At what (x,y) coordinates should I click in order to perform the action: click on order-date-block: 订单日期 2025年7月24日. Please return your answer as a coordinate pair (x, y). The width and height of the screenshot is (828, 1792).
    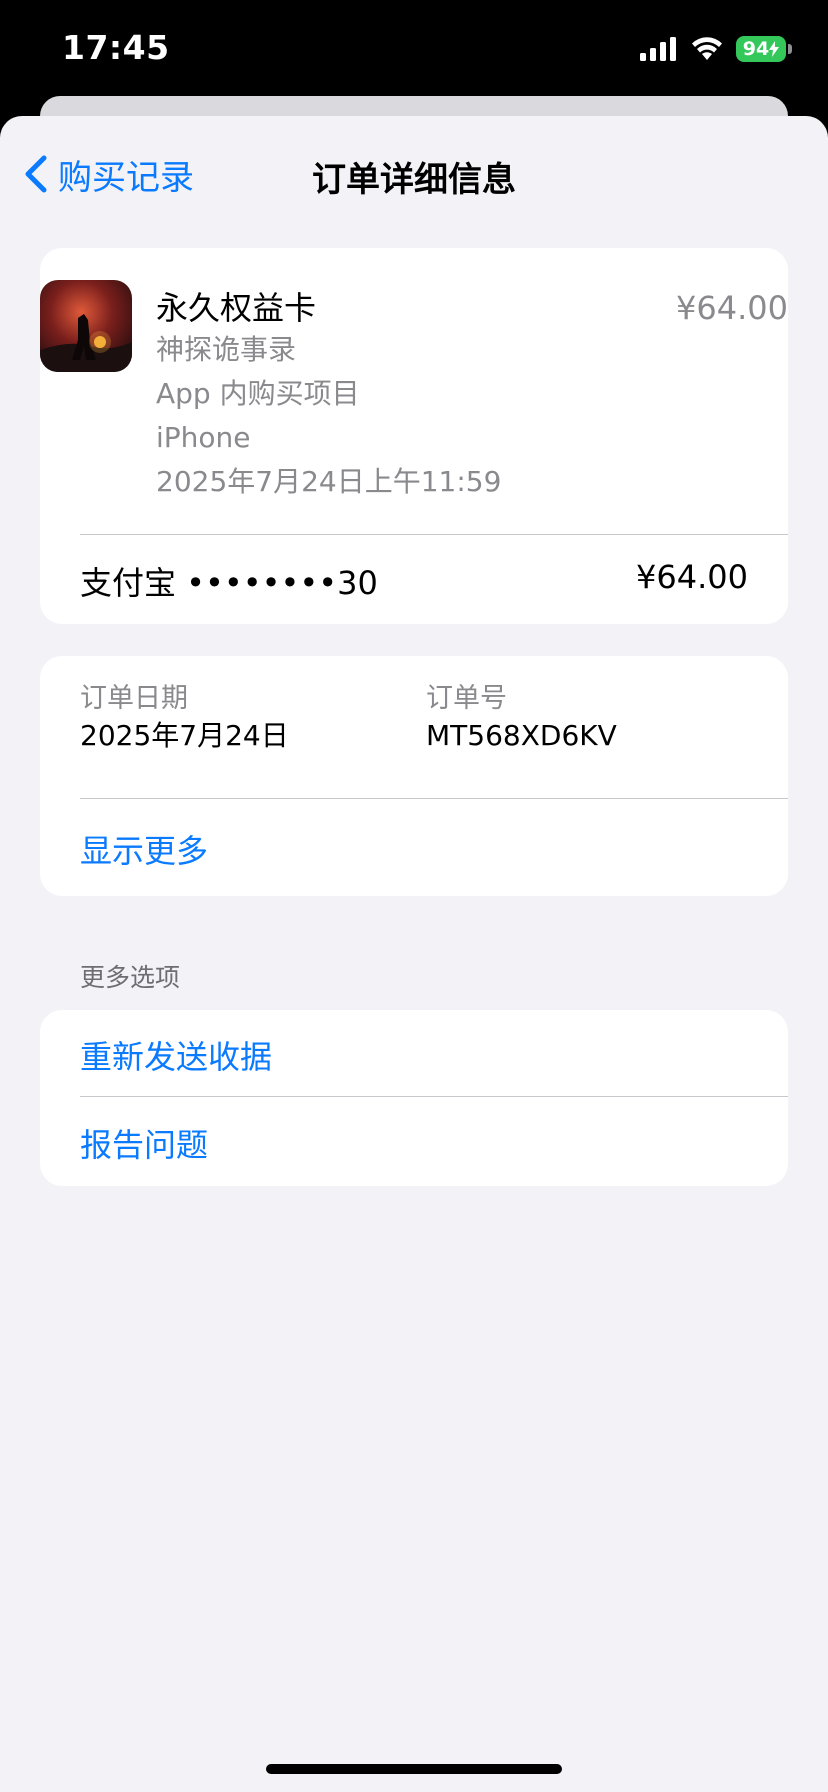
    Looking at the image, I should click on (184, 719).